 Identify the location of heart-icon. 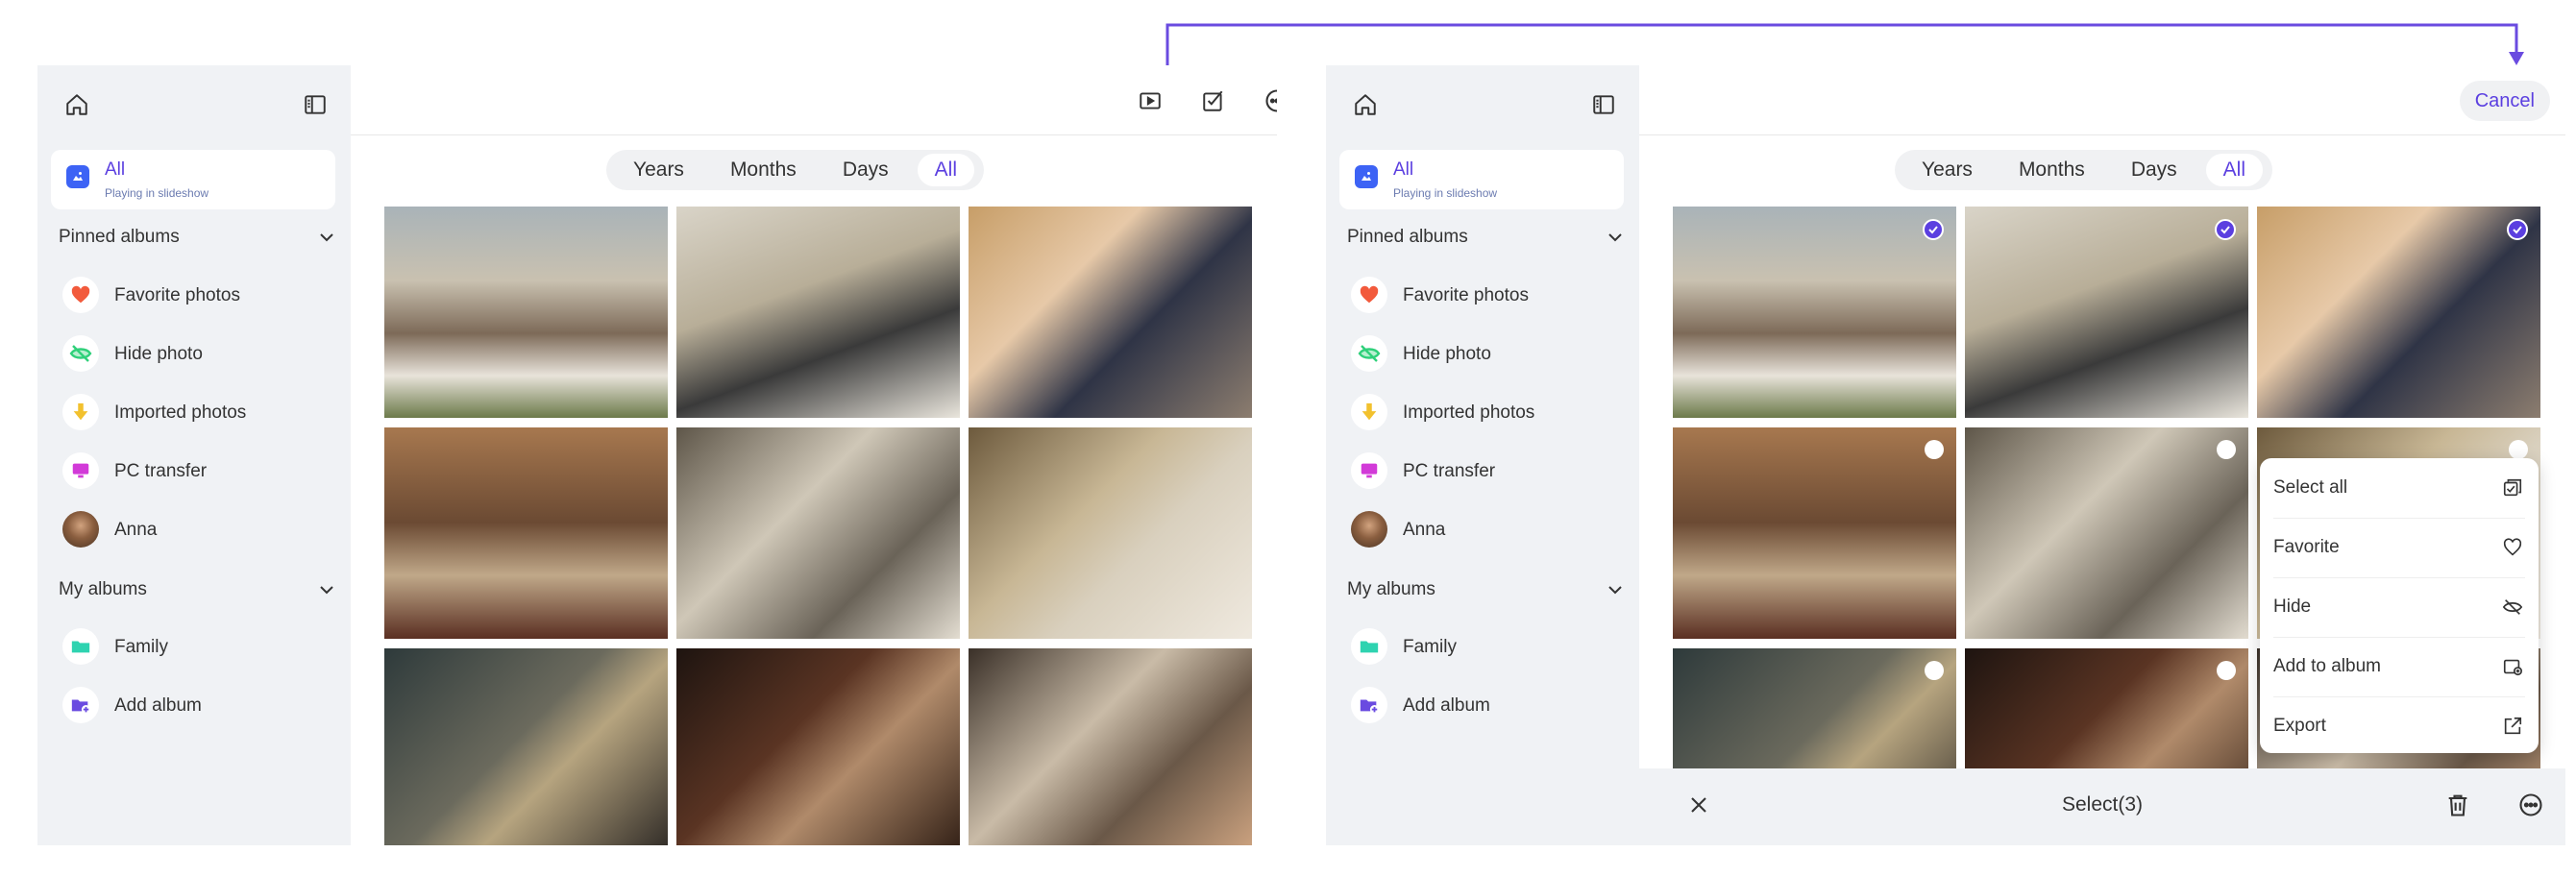
(80, 295).